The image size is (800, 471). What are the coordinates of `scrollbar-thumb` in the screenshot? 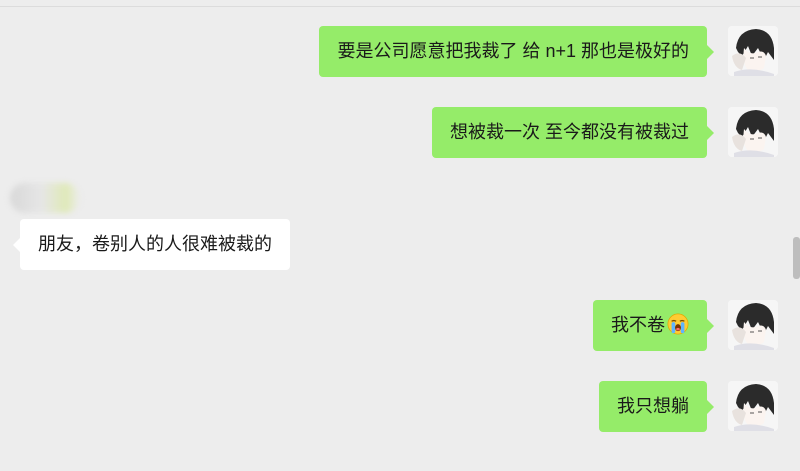 It's located at (796, 258).